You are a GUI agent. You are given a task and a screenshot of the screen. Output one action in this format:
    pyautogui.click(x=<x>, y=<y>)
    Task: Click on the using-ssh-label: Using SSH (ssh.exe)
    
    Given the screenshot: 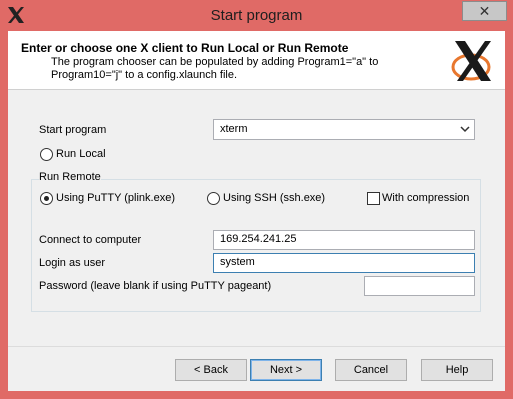 What is the action you would take?
    pyautogui.click(x=274, y=198)
    